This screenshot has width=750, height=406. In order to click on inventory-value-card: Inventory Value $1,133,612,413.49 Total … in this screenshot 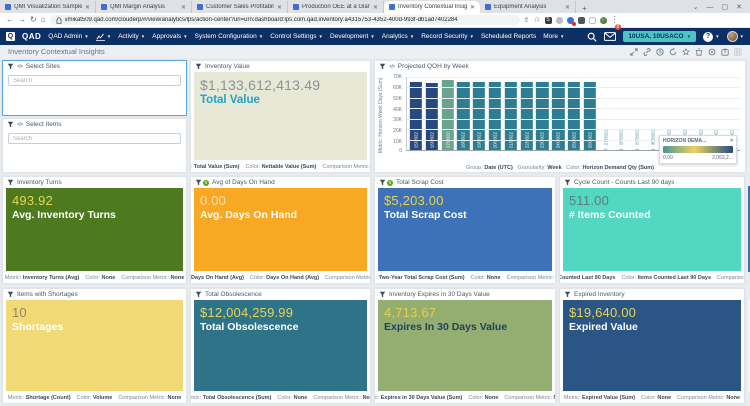, I will do `click(280, 116)`.